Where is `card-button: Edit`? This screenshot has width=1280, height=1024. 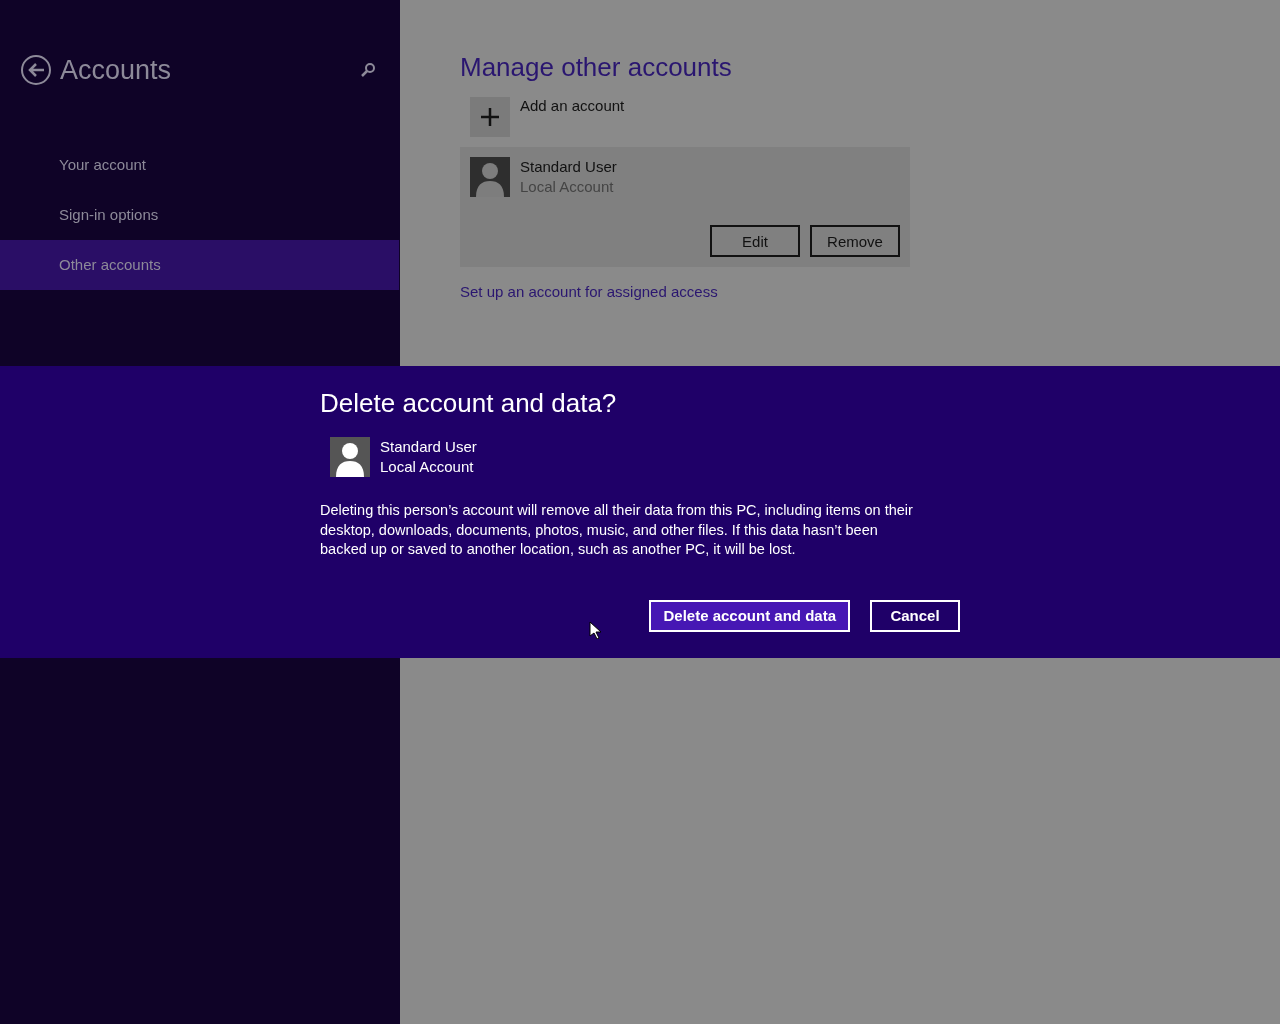 card-button: Edit is located at coordinates (755, 241).